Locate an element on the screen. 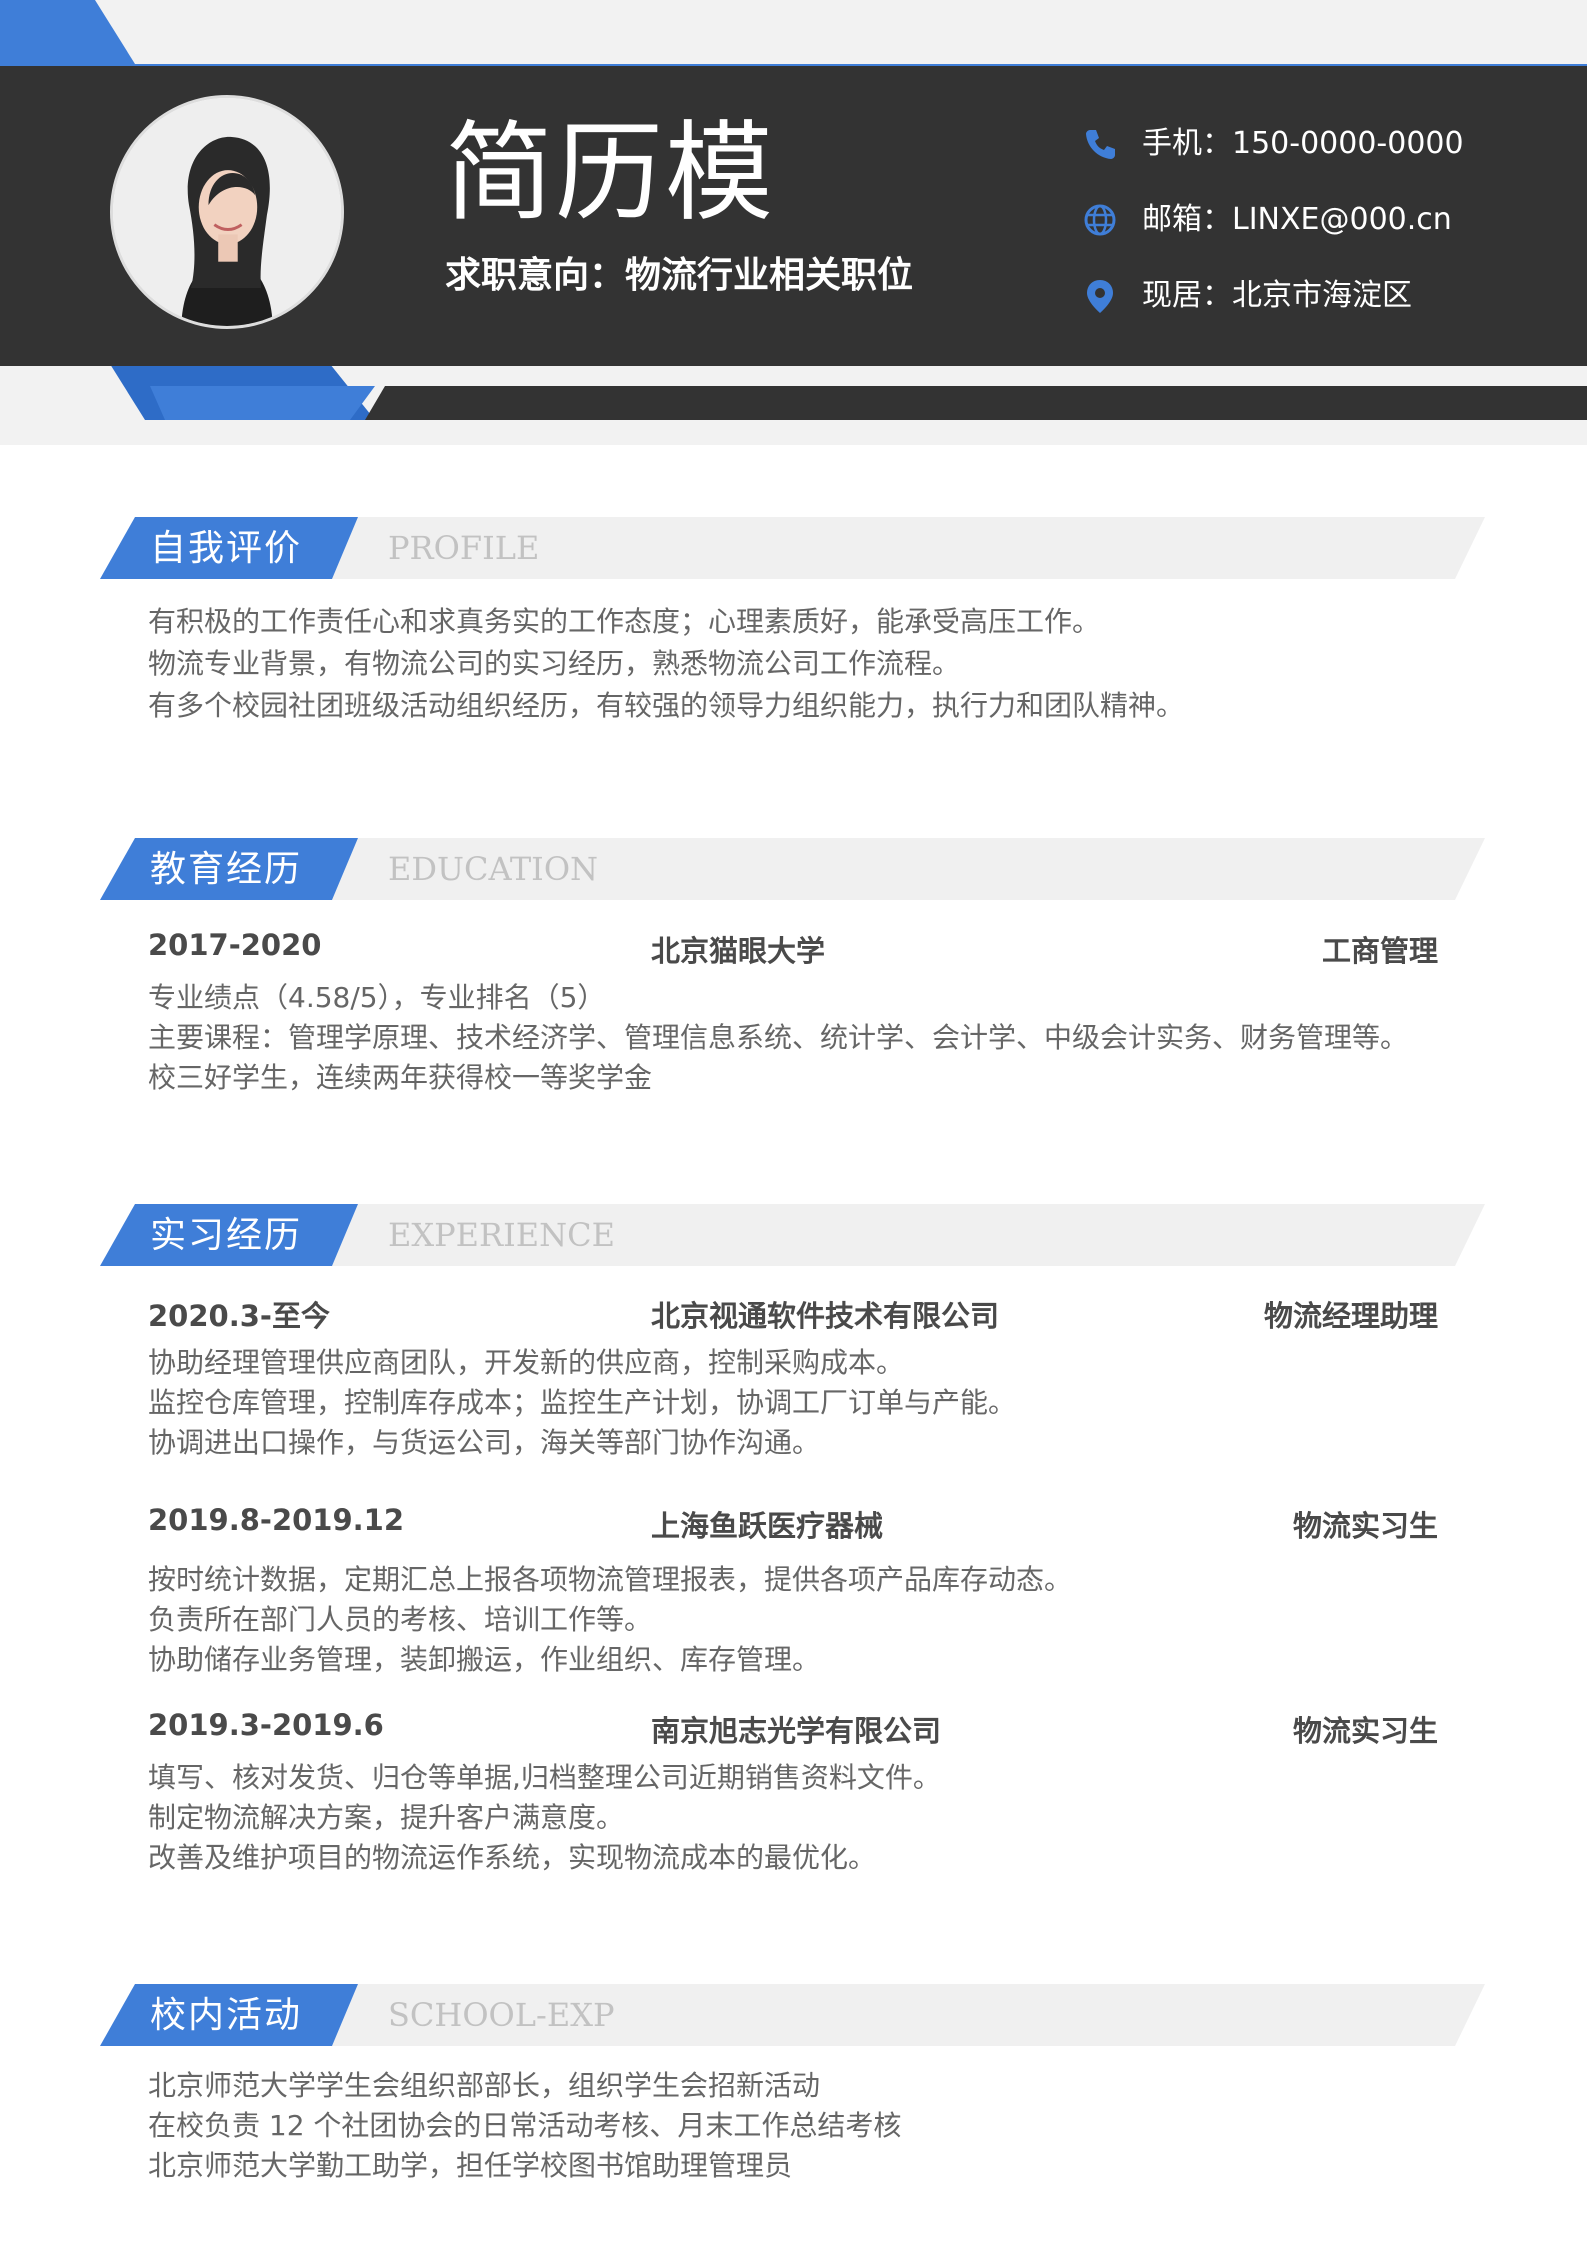  experience-line: 负责所在部门人员的考核、培训工作等。 is located at coordinates (400, 1619).